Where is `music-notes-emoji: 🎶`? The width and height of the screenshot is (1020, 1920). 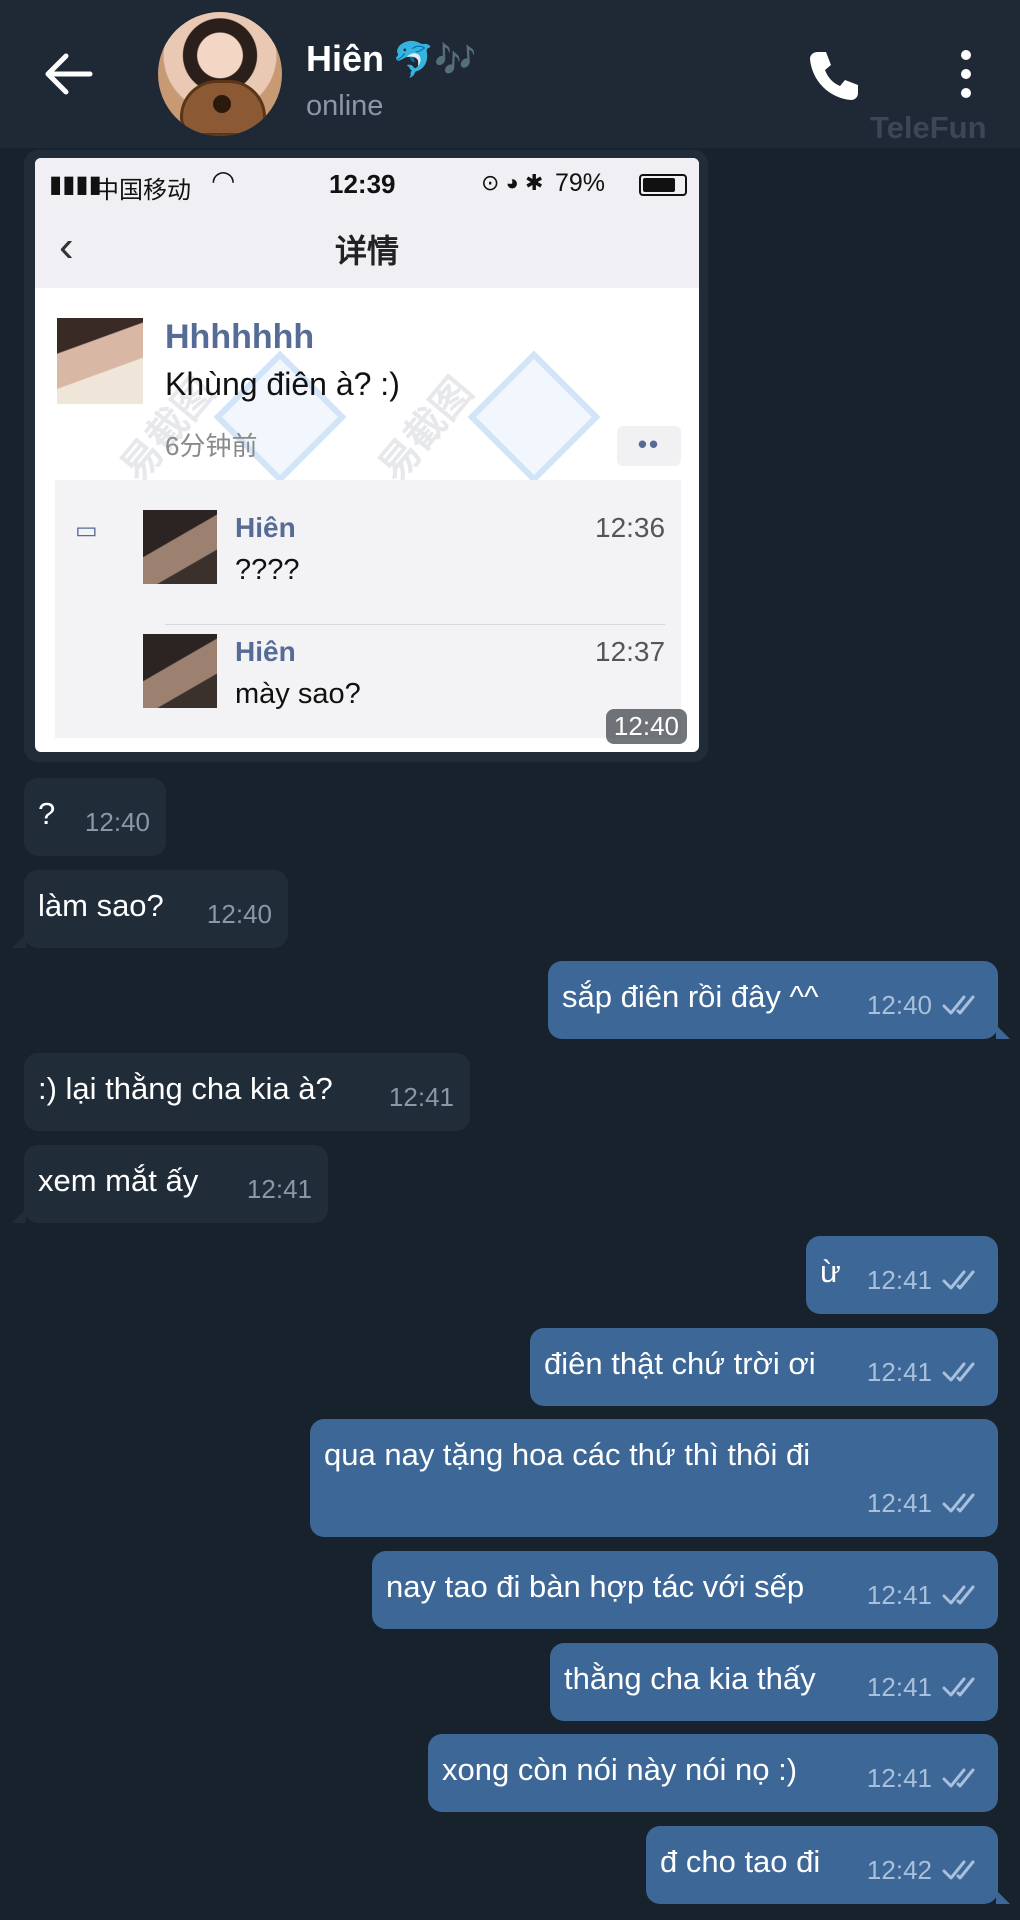 music-notes-emoji: 🎶 is located at coordinates (455, 60).